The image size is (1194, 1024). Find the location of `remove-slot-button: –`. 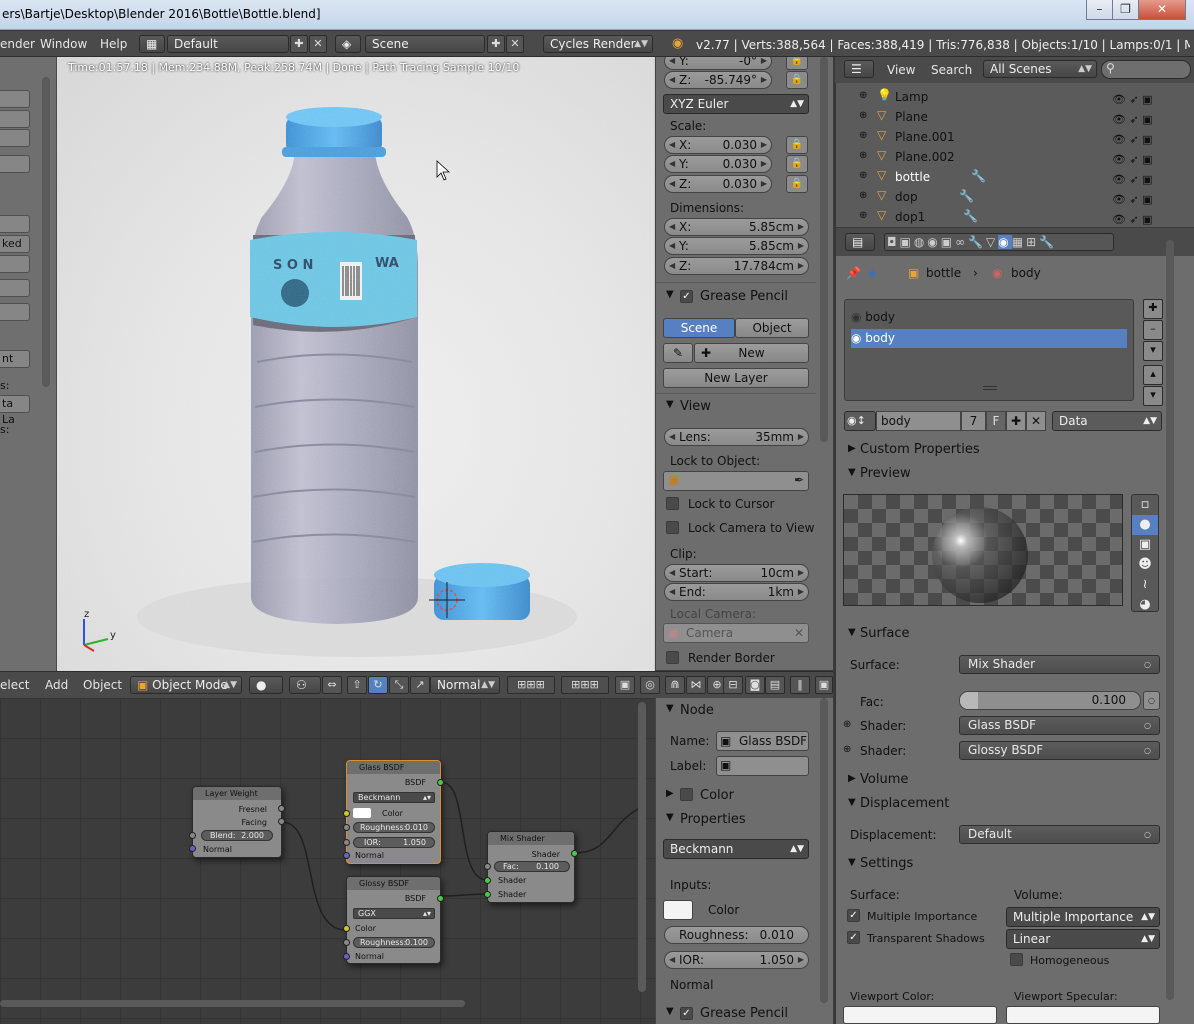

remove-slot-button: – is located at coordinates (1153, 330).